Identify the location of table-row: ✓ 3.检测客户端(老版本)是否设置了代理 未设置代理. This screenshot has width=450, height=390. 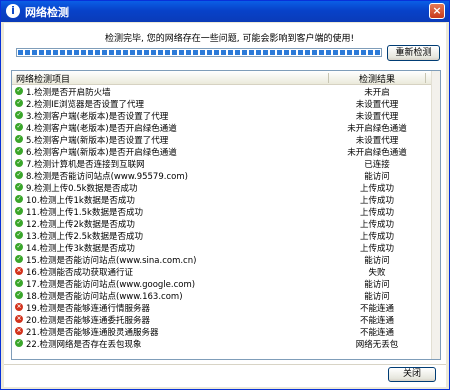
(221, 115).